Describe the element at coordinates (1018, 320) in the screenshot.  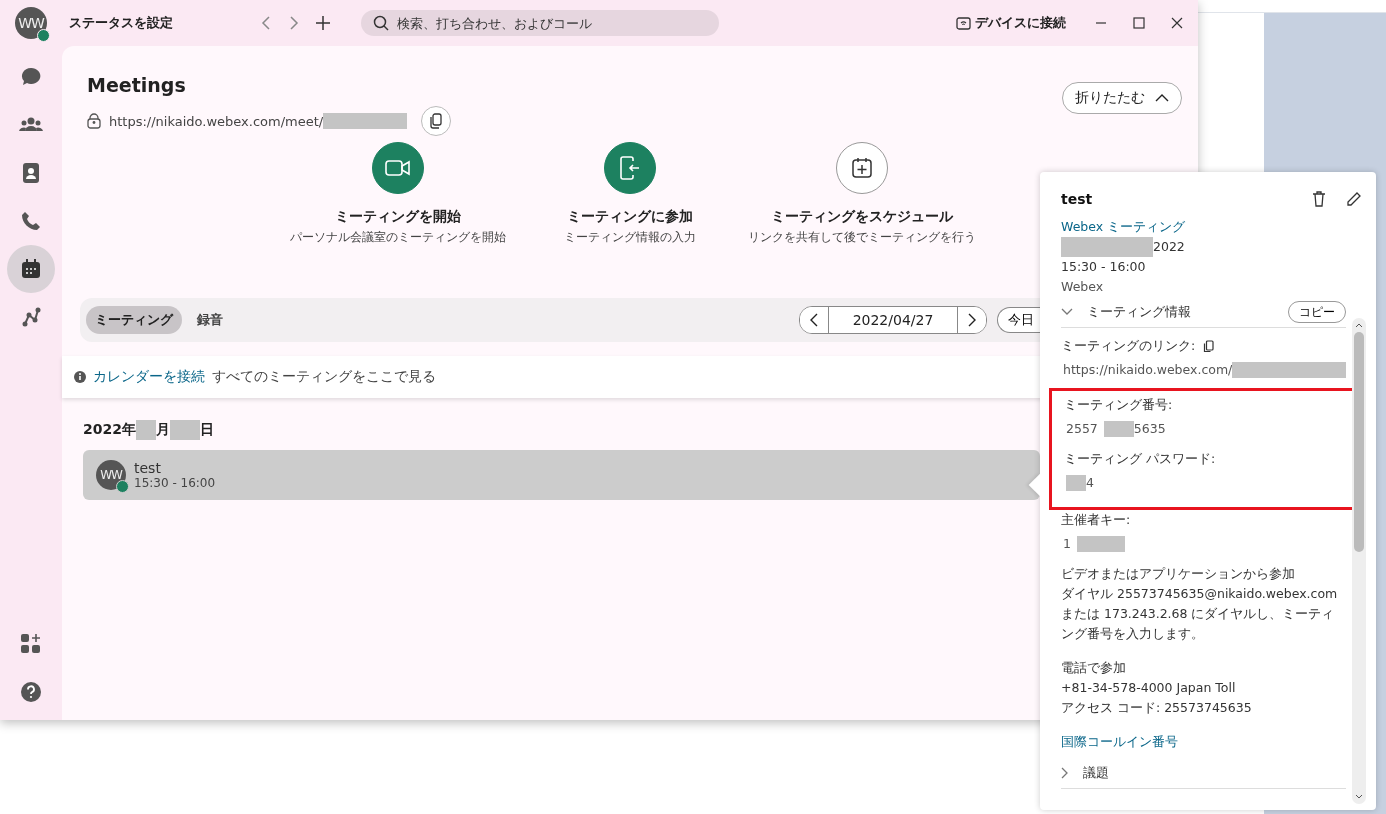
I see `today-button: 今日` at that location.